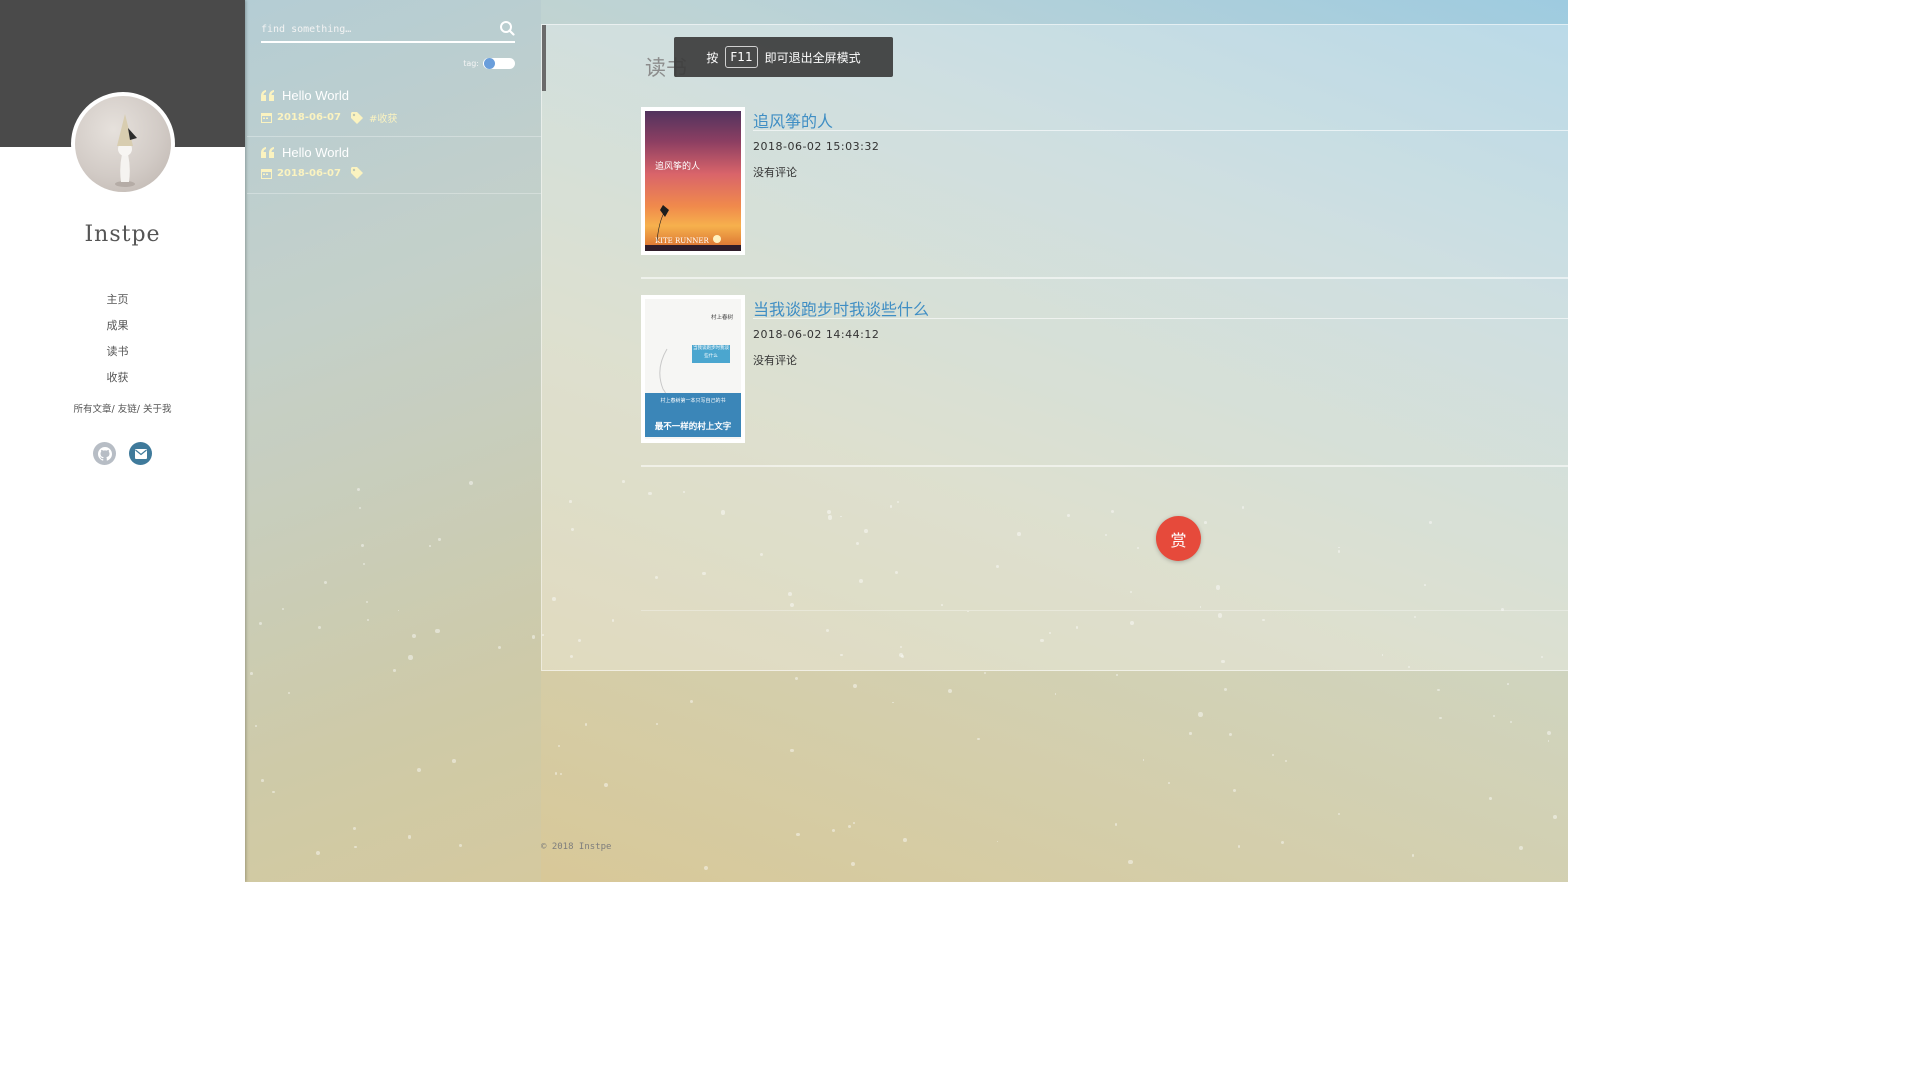 The width and height of the screenshot is (1920, 1080). Describe the element at coordinates (816, 146) in the screenshot. I see `book-date: 2018-06-02 15:03:32` at that location.